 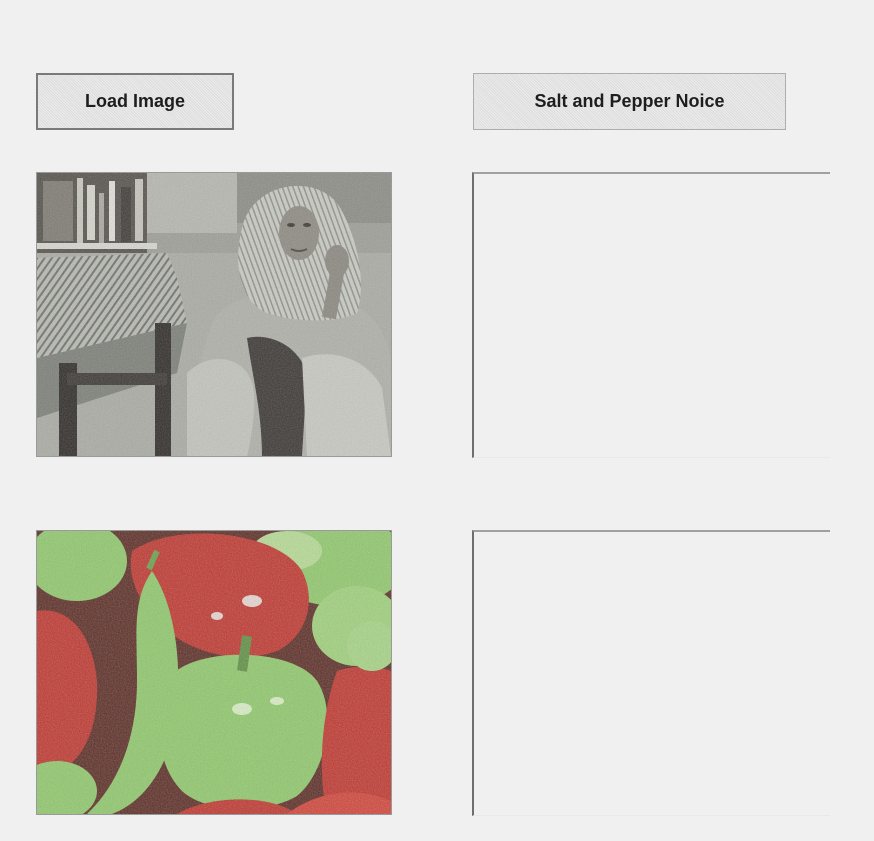 I want to click on salt-pepper-noise-button: Salt and Pepper Noice, so click(x=629, y=101).